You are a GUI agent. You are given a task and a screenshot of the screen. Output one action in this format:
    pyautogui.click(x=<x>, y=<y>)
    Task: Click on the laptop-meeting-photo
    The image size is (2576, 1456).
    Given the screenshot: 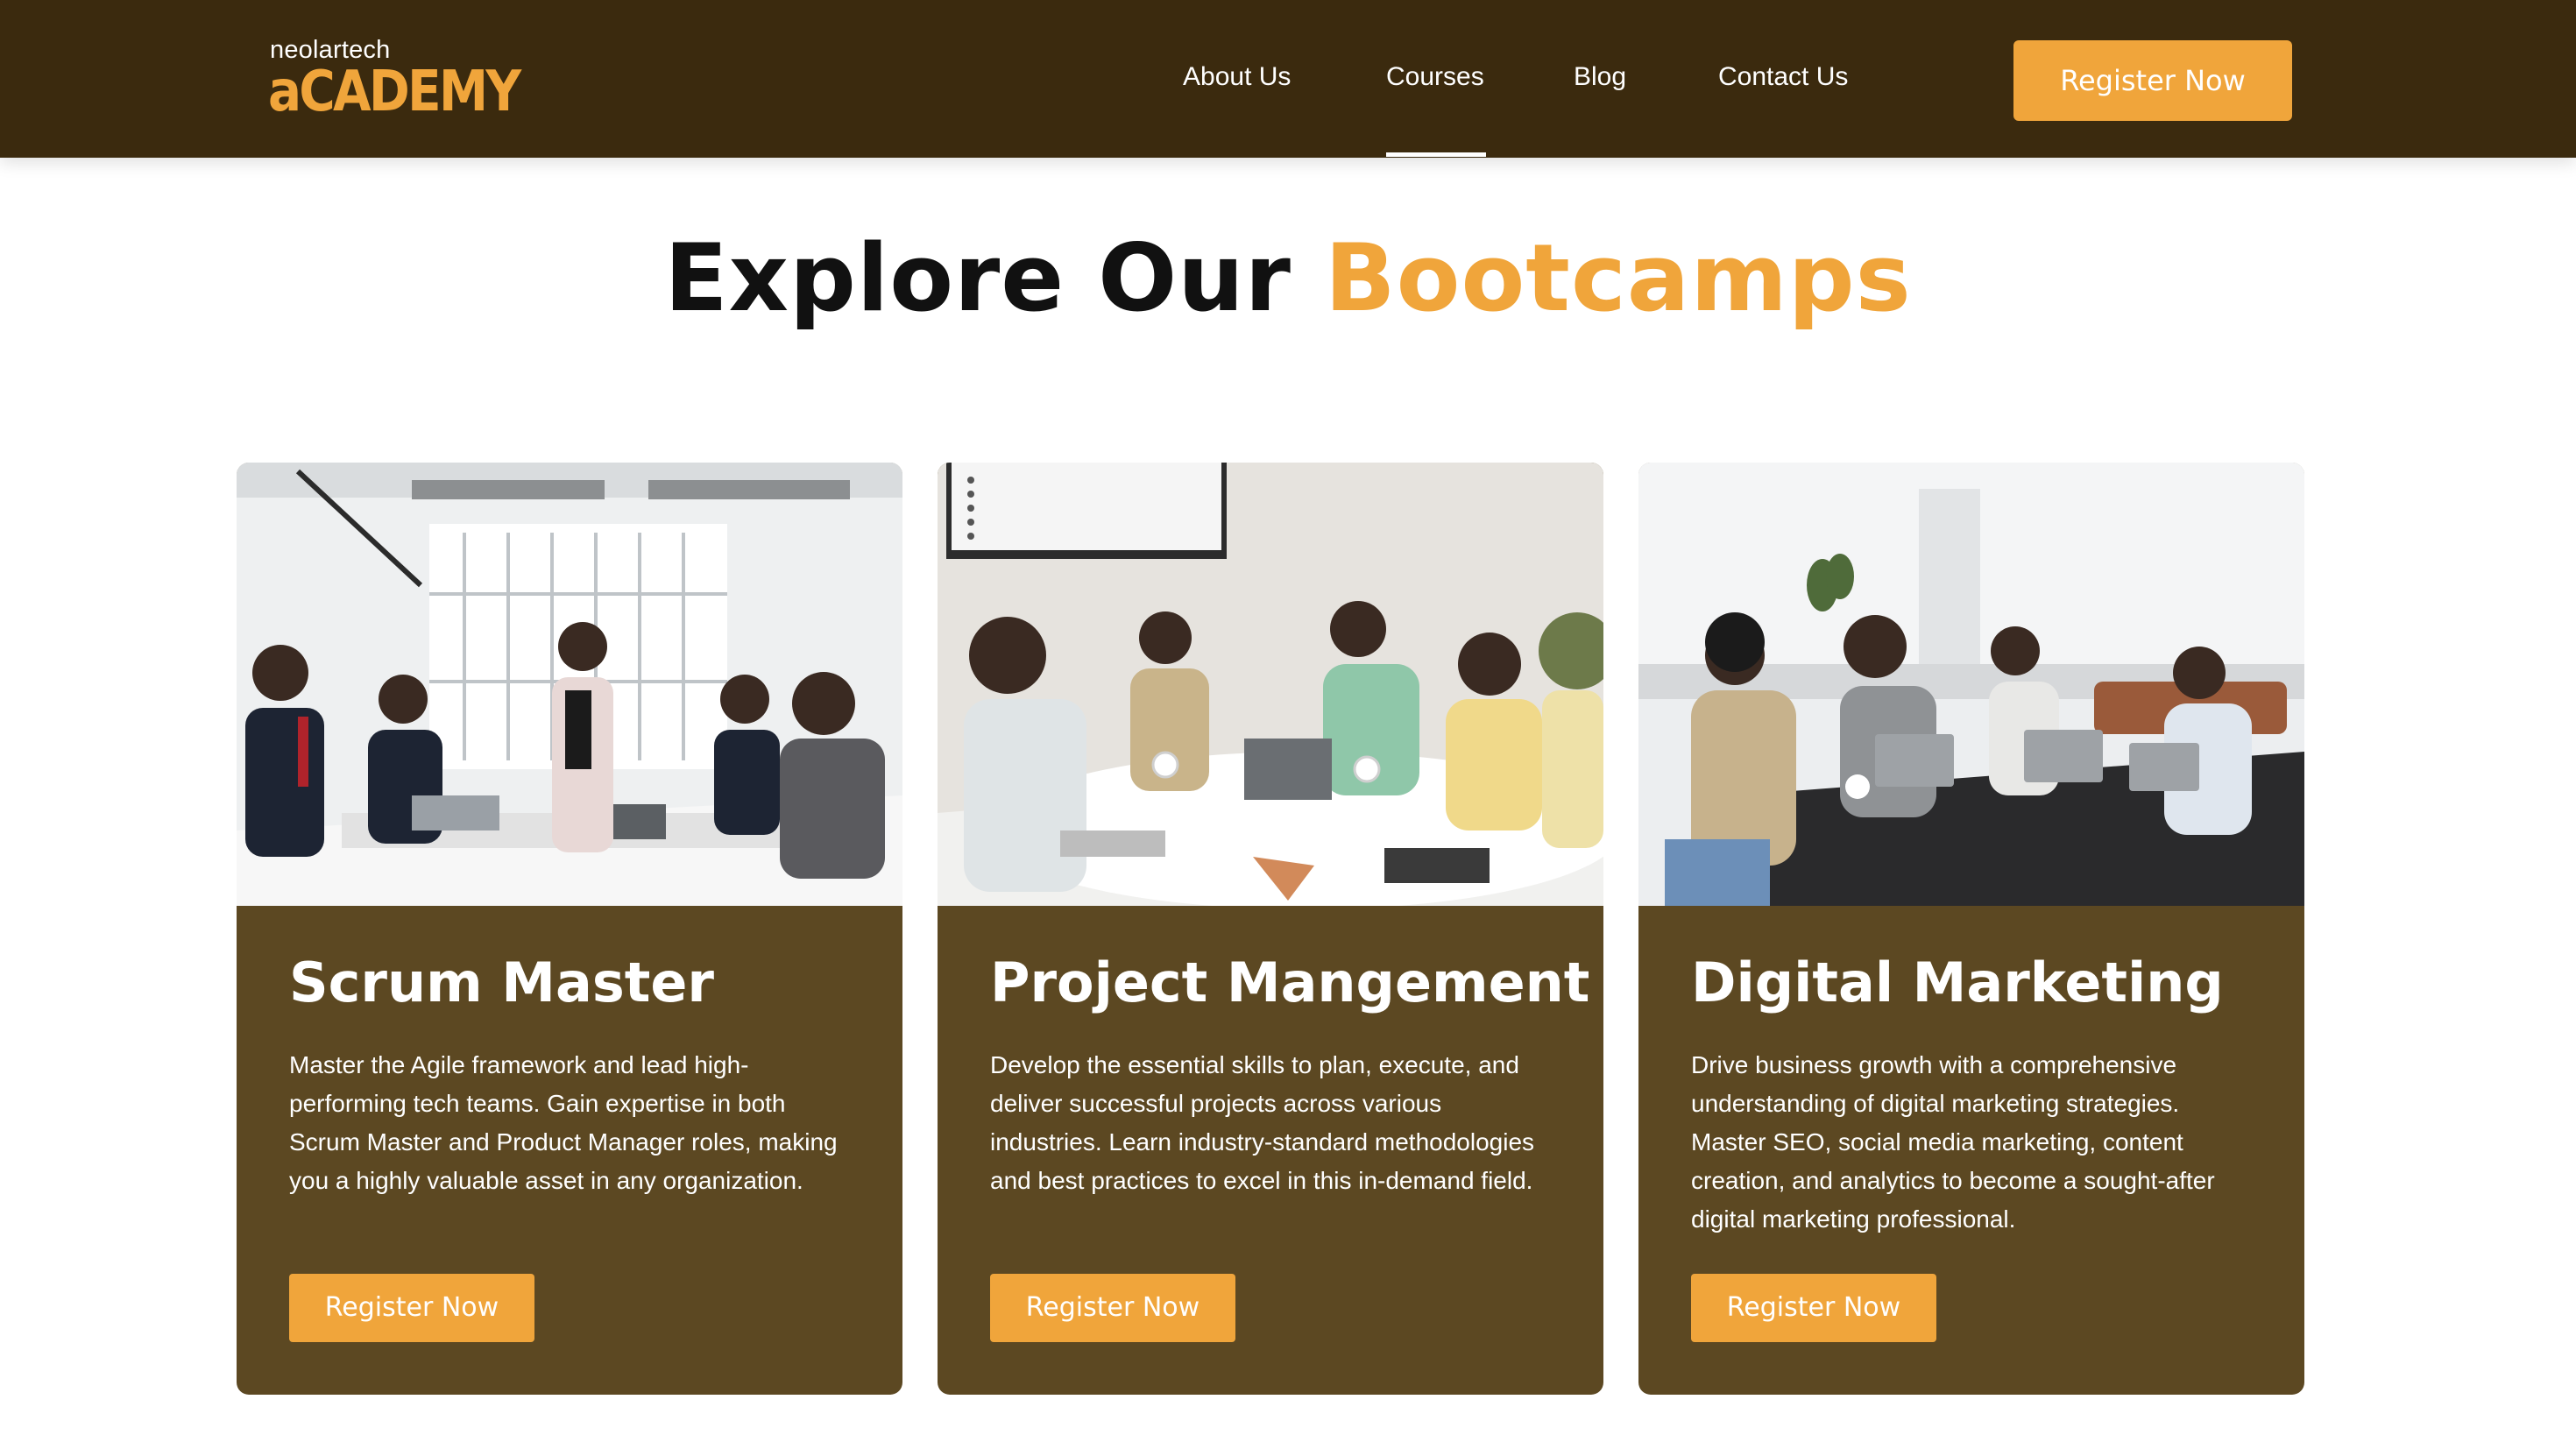 What is the action you would take?
    pyautogui.click(x=1971, y=684)
    